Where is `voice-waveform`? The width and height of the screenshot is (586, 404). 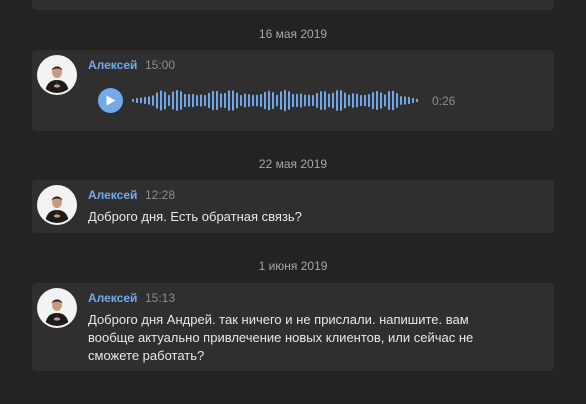 voice-waveform is located at coordinates (277, 100).